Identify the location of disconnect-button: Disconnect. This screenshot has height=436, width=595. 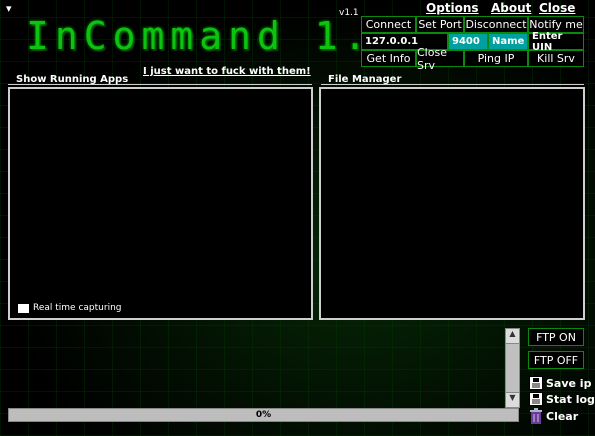
(496, 24).